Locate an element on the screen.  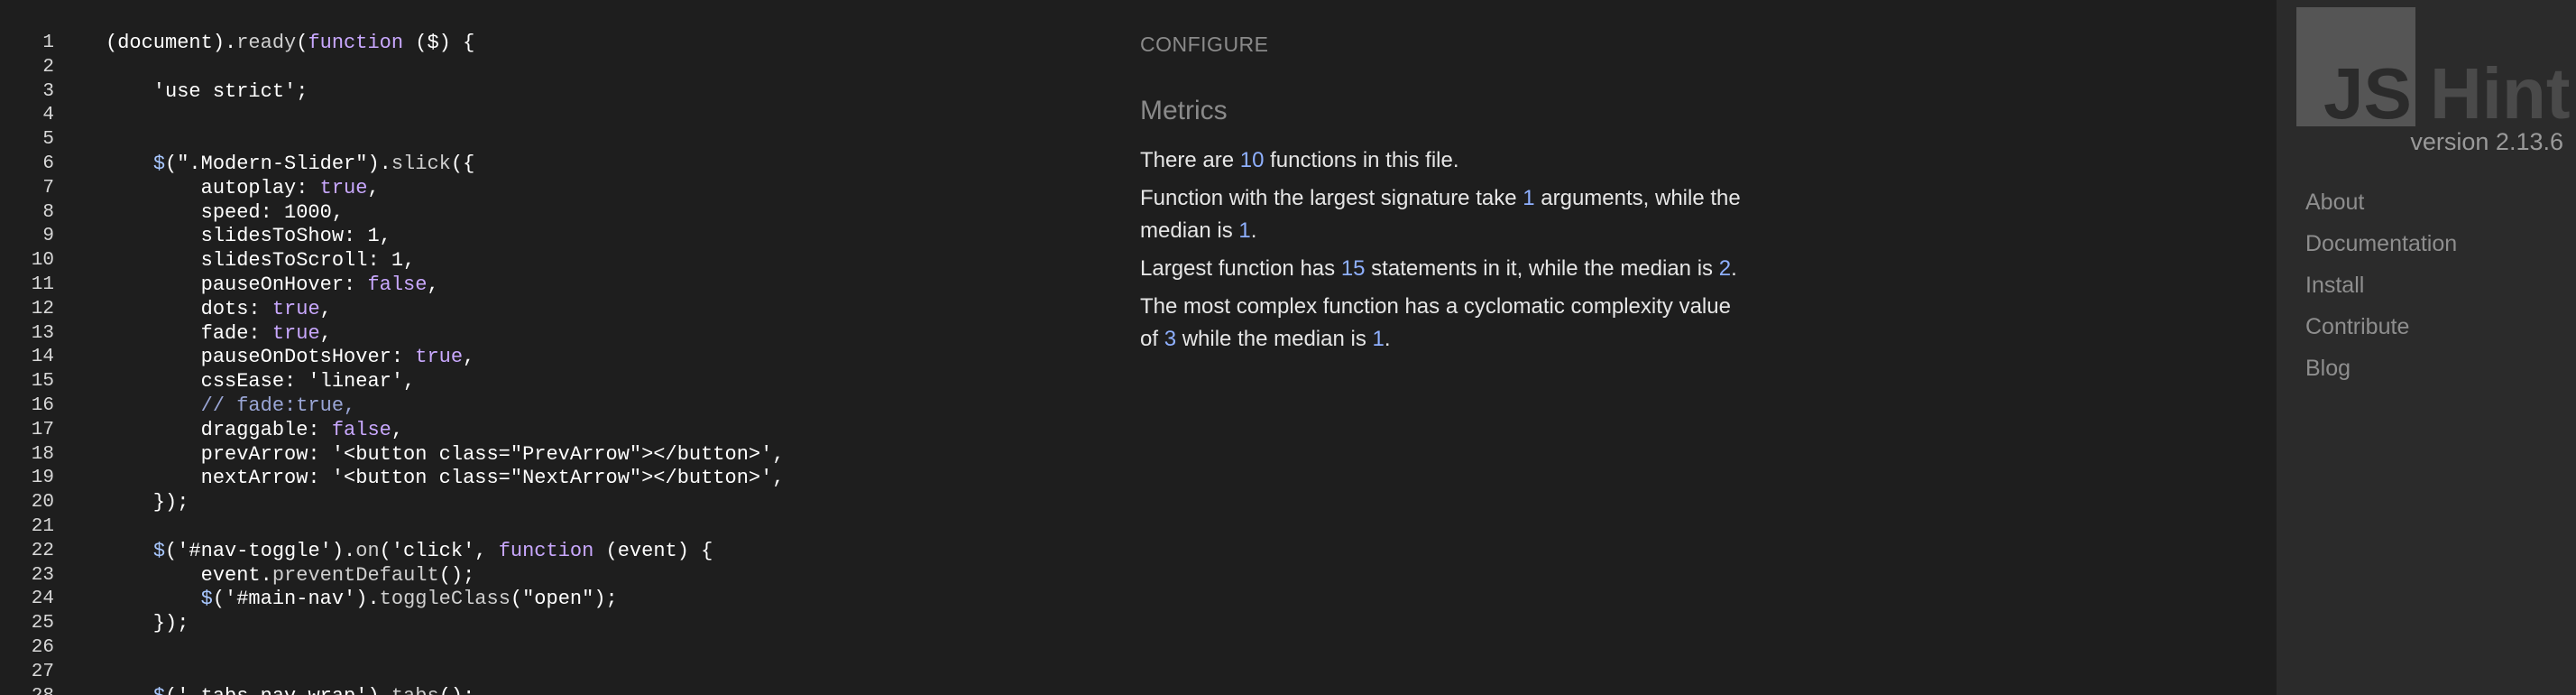
code-text: $('#main-nav').toggleClass("open"); is located at coordinates (409, 599).